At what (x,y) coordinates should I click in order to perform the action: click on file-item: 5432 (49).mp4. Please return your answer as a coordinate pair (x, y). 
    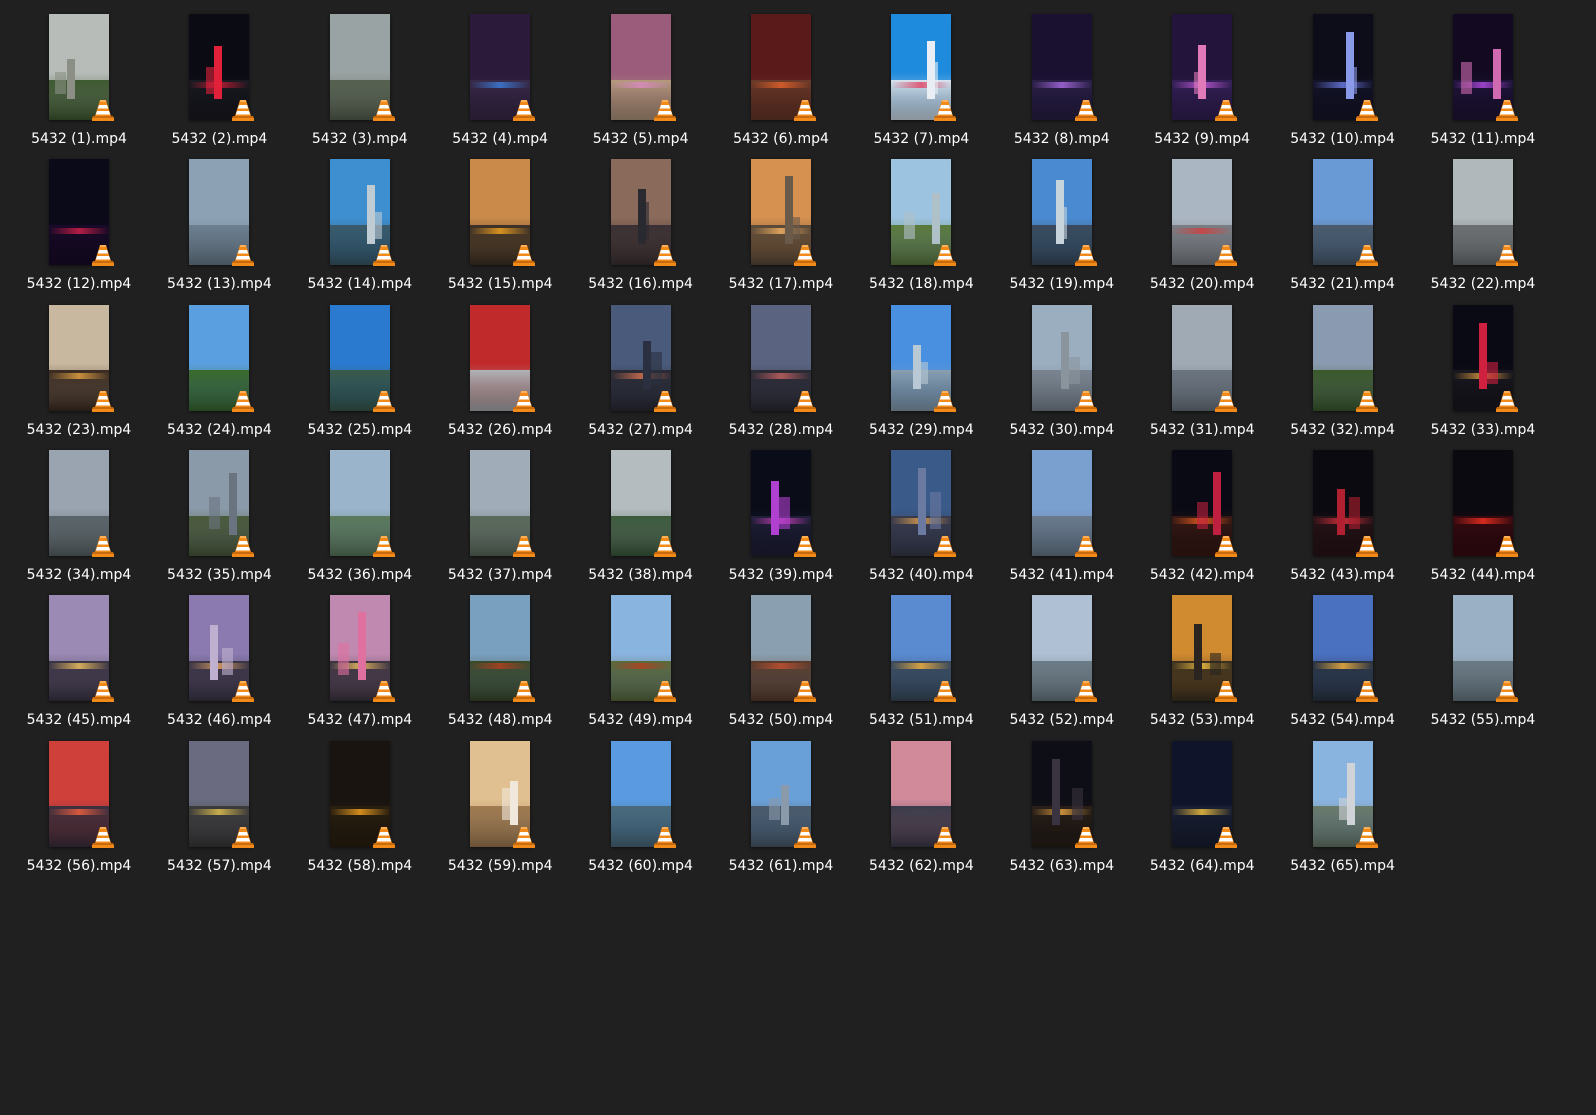
    Looking at the image, I should click on (641, 665).